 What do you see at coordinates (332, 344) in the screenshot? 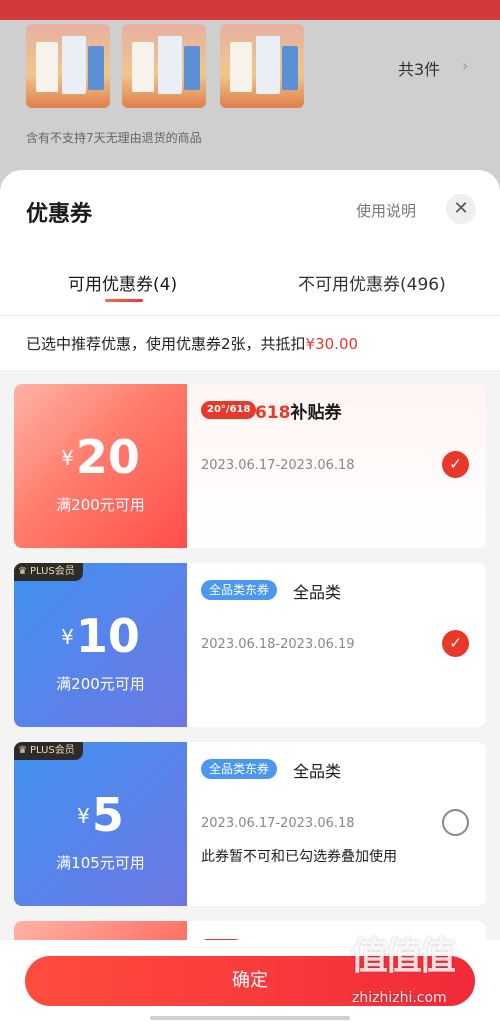
I see `summary-amount: ¥30.00` at bounding box center [332, 344].